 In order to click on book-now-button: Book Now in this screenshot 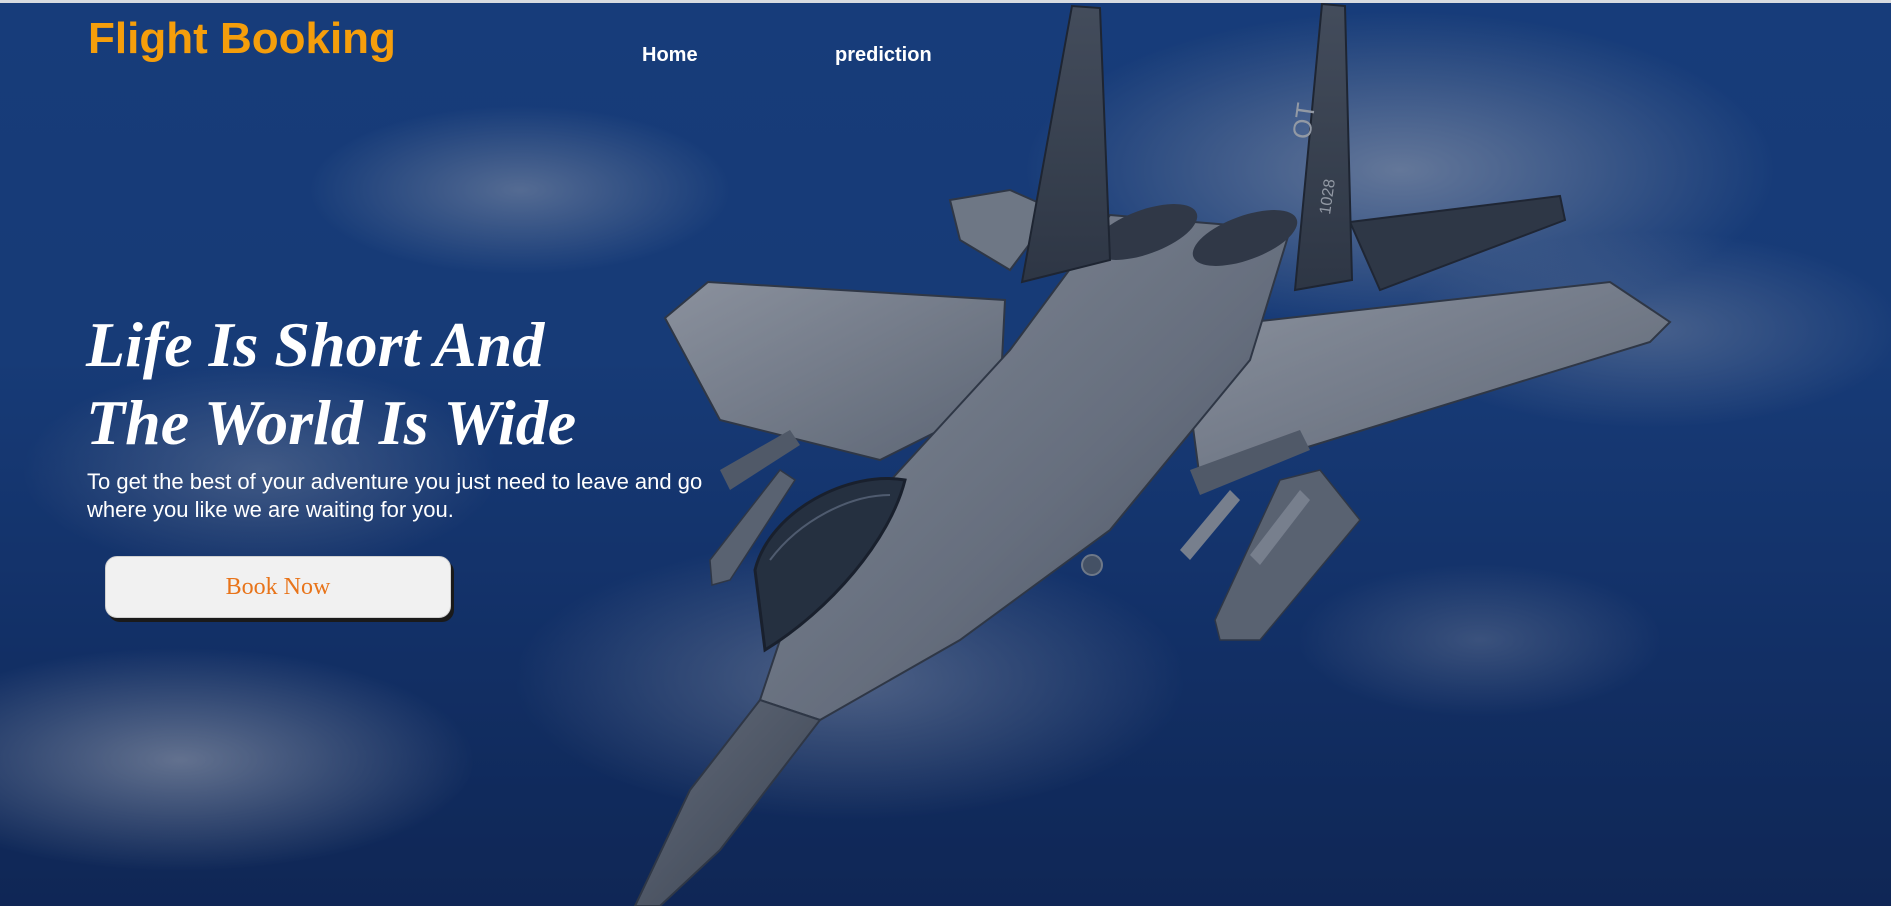, I will do `click(278, 587)`.